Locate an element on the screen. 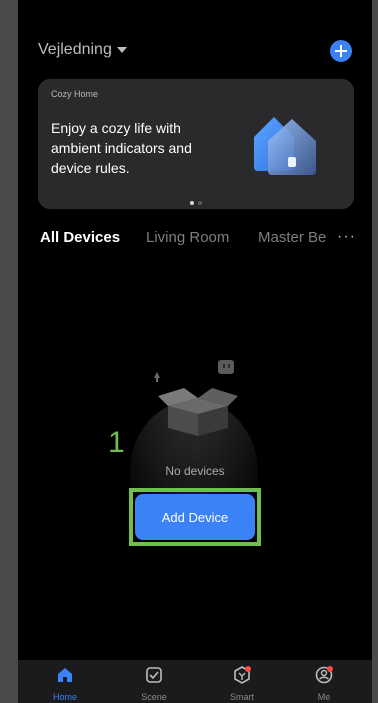 The image size is (378, 703). home-icon is located at coordinates (65, 675).